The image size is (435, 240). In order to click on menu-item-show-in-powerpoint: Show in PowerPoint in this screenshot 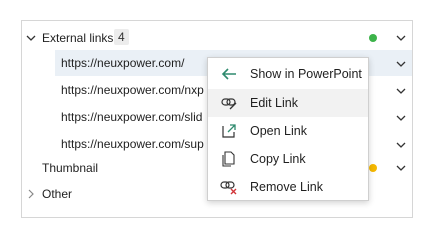, I will do `click(288, 74)`.